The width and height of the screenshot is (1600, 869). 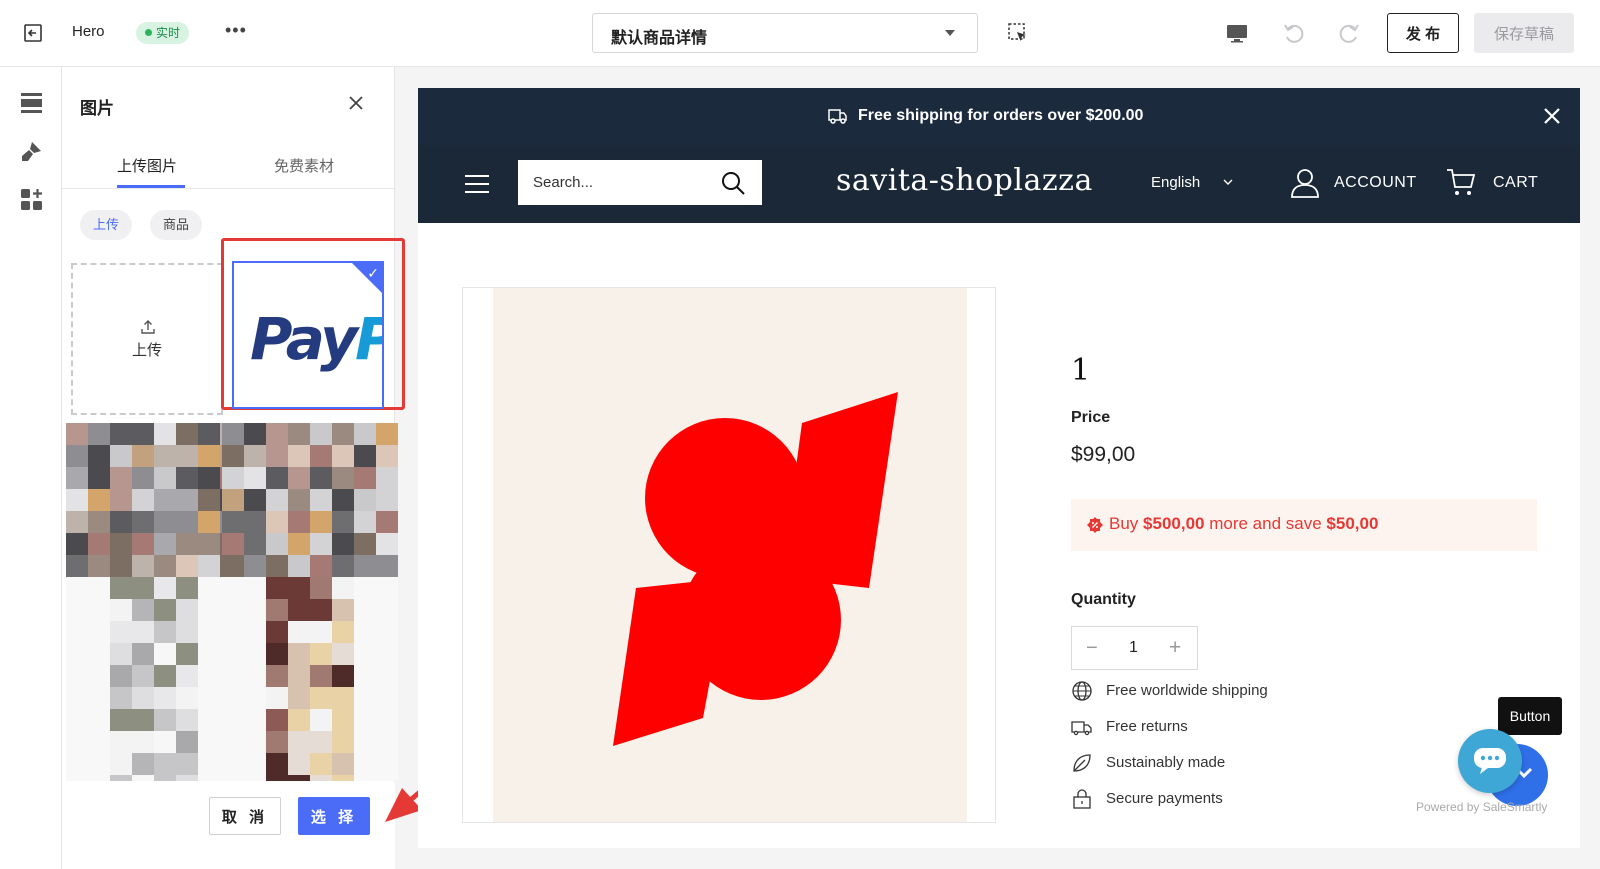 What do you see at coordinates (334, 816) in the screenshot?
I see `select-button: 选 择` at bounding box center [334, 816].